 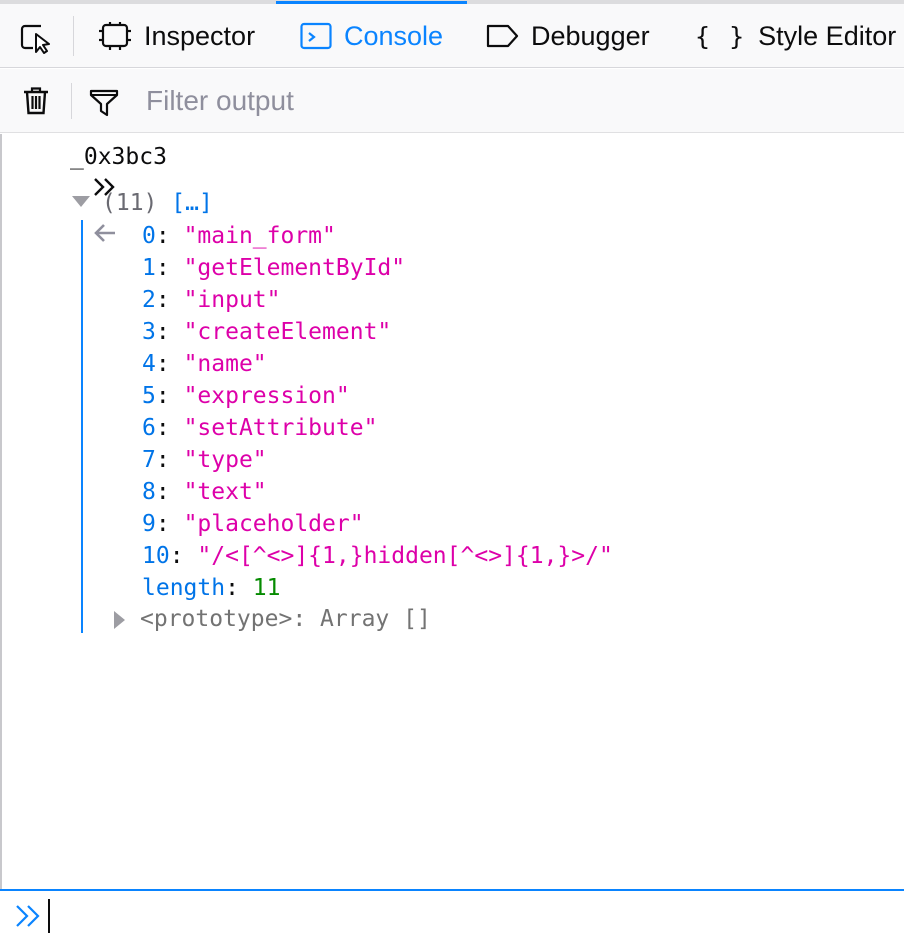 What do you see at coordinates (827, 35) in the screenshot?
I see `tab-style-editor-label: Style Editor` at bounding box center [827, 35].